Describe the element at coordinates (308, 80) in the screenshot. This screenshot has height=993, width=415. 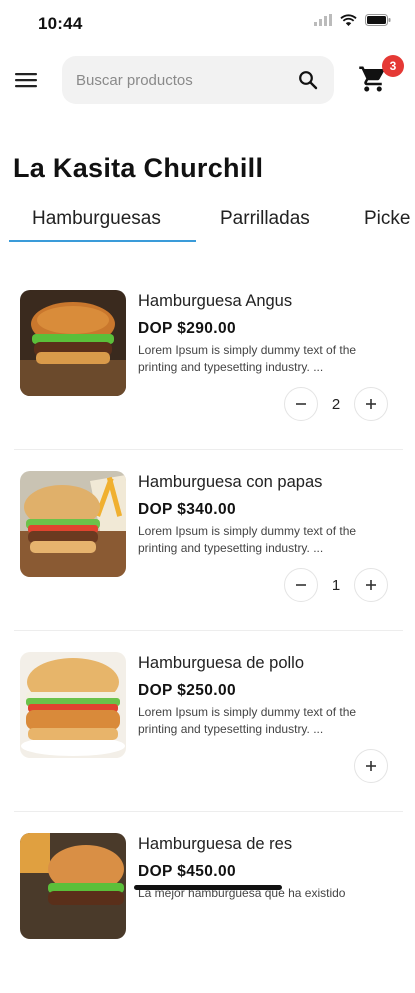
I see `search-icon` at that location.